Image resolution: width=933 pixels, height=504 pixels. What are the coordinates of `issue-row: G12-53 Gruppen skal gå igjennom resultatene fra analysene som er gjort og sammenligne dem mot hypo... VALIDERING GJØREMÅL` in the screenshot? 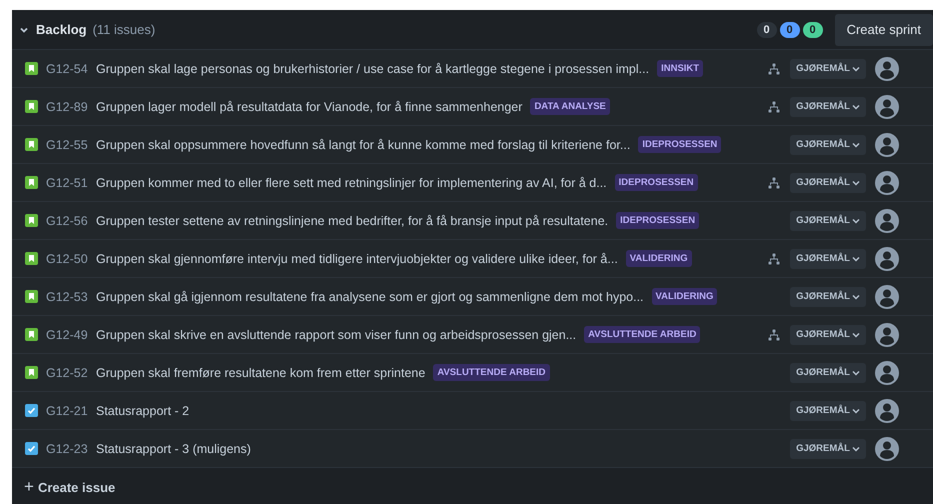 It's located at (472, 297).